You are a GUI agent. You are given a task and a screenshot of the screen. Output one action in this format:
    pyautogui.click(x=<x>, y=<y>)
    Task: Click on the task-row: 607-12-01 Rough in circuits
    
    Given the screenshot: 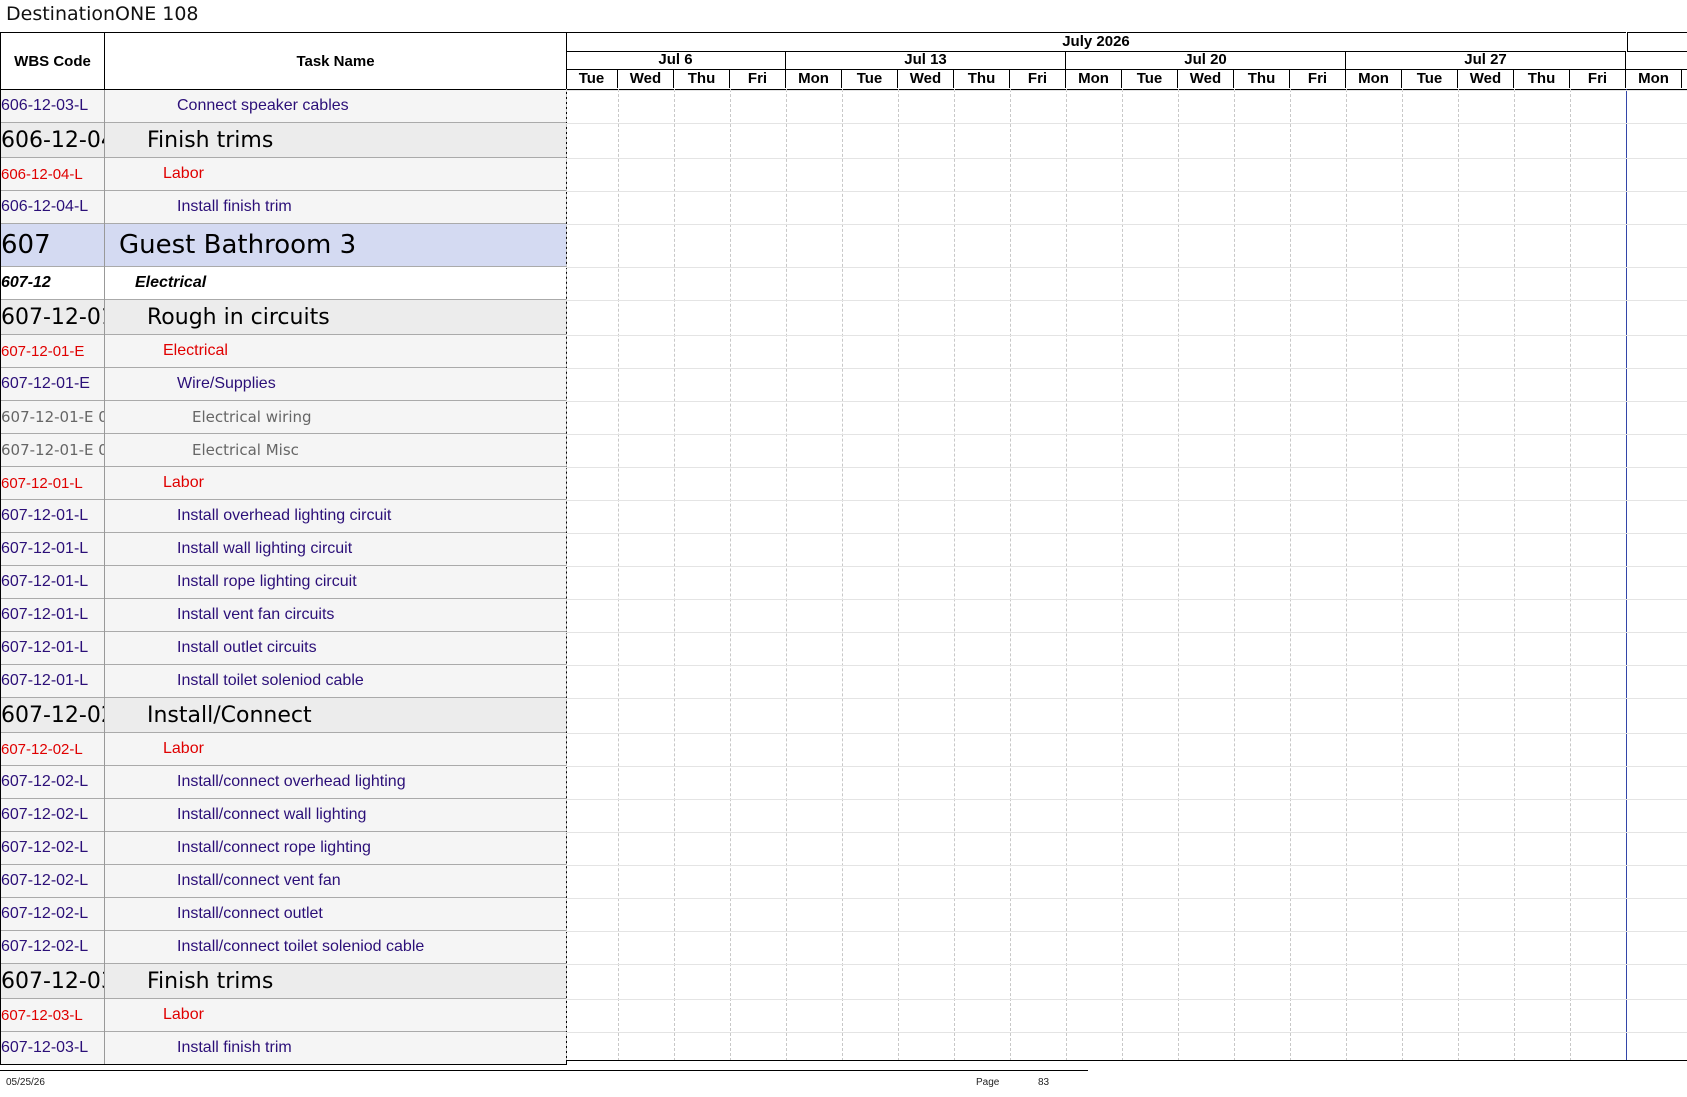 What is the action you would take?
    pyautogui.click(x=283, y=317)
    